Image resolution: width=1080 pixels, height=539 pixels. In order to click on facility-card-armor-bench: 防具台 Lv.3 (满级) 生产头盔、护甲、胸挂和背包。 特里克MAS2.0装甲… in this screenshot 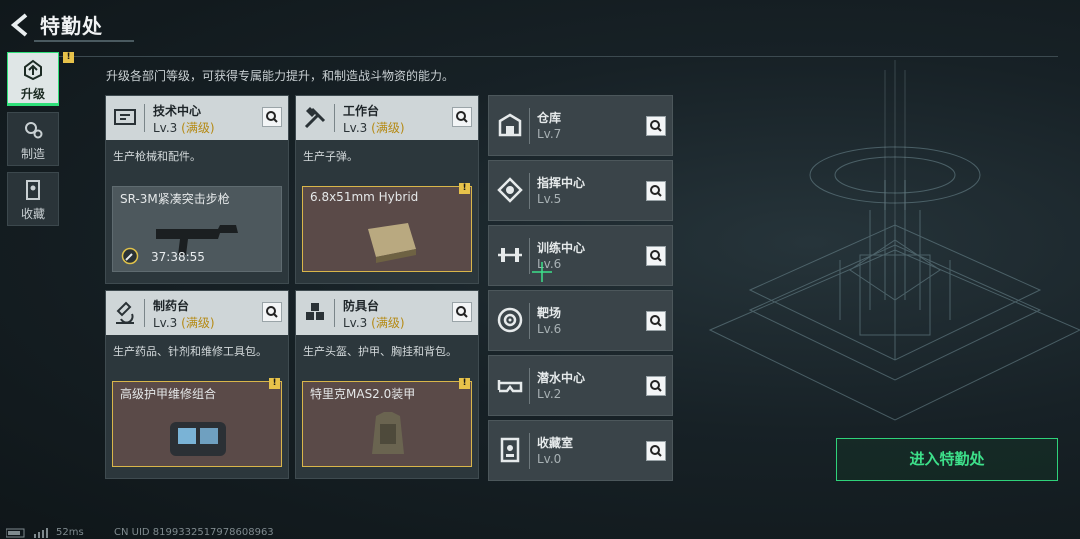, I will do `click(387, 384)`.